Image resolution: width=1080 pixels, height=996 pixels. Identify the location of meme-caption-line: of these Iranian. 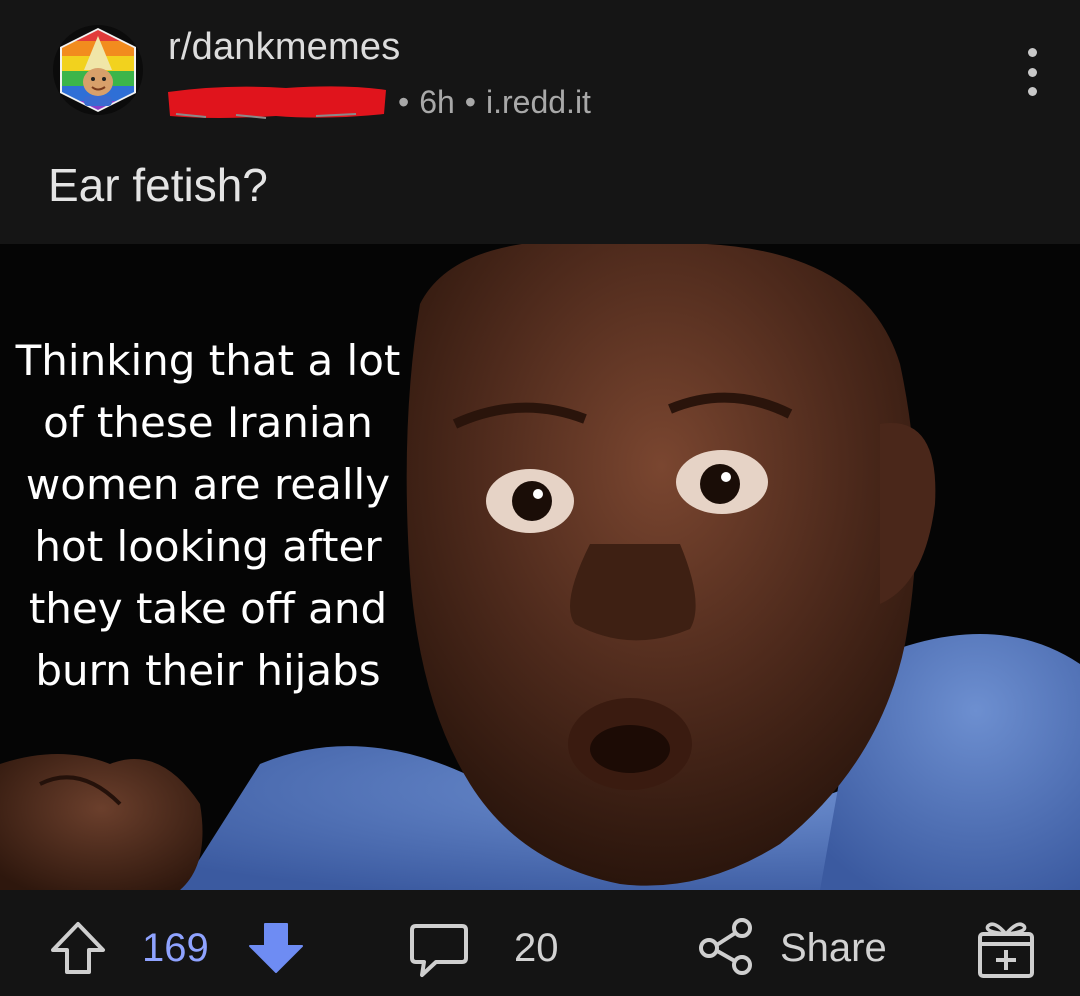
(208, 422).